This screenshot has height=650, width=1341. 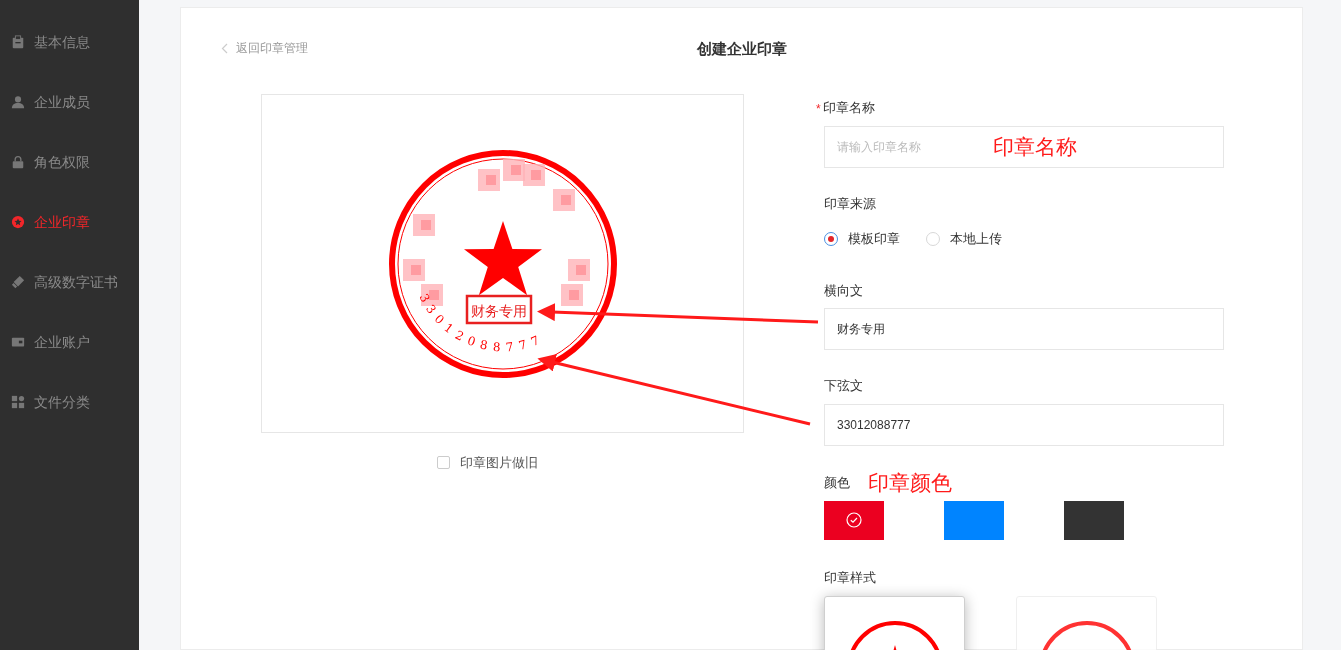 I want to click on field-label: 横向文, so click(x=843, y=290).